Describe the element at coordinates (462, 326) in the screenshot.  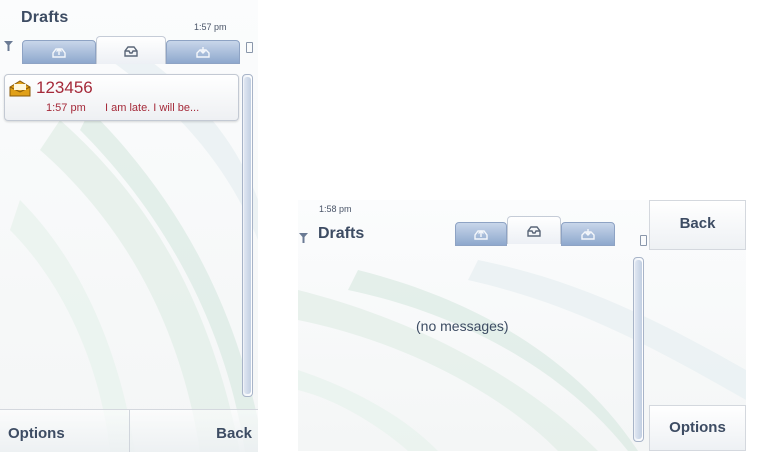
I see `empty-state-text: (no messages)` at that location.